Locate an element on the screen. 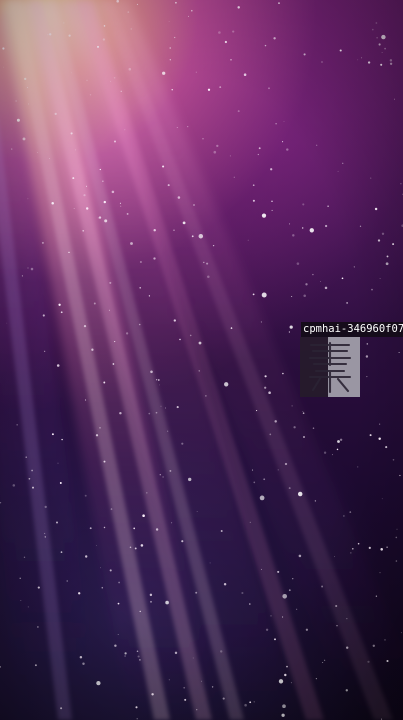  watermark-logo-icon is located at coordinates (330, 367).